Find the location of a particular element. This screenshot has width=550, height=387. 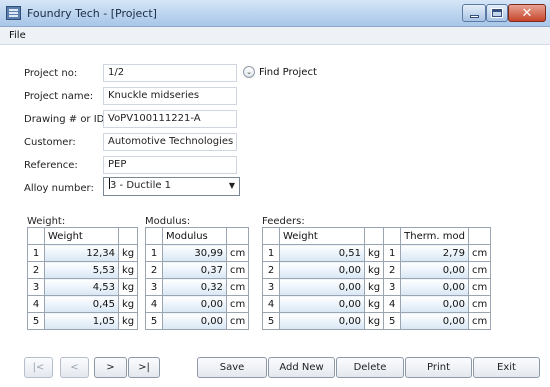

table-row: 1 30,99 cm is located at coordinates (197, 253).